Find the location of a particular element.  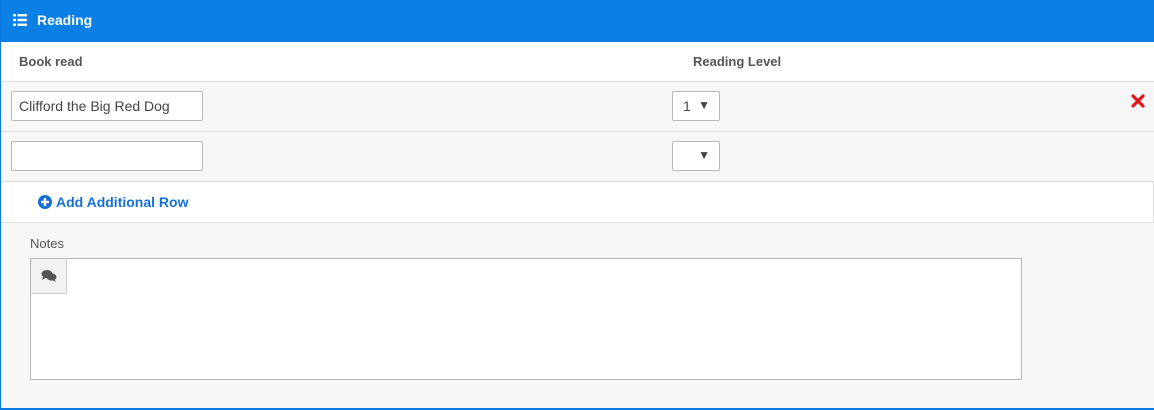

column-header-level: Reading Level is located at coordinates (737, 61).